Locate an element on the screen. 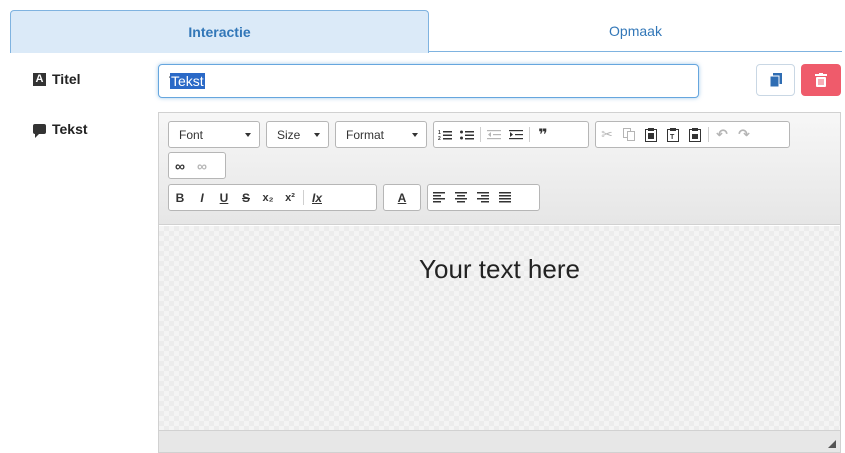 The width and height of the screenshot is (845, 453). text-color-icon: A is located at coordinates (402, 197).